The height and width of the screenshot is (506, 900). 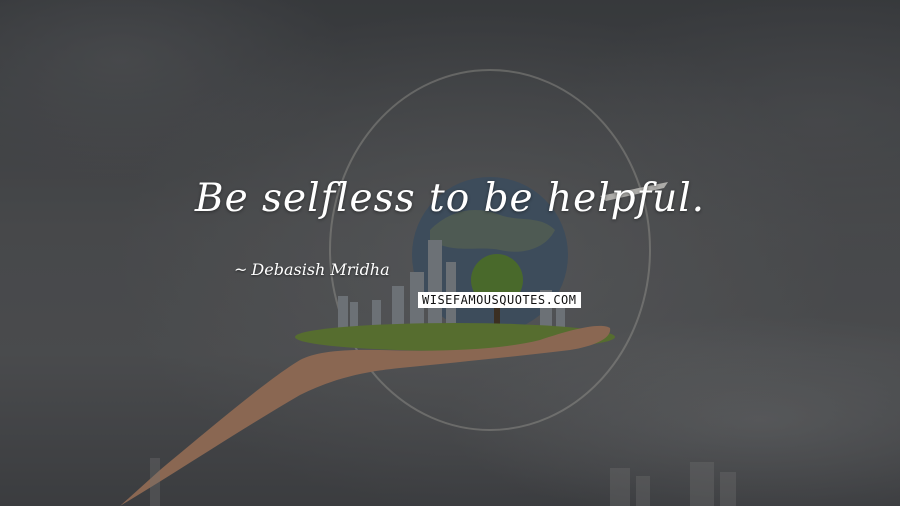 I want to click on quote-text: Be selfless to be helpful., so click(x=450, y=198).